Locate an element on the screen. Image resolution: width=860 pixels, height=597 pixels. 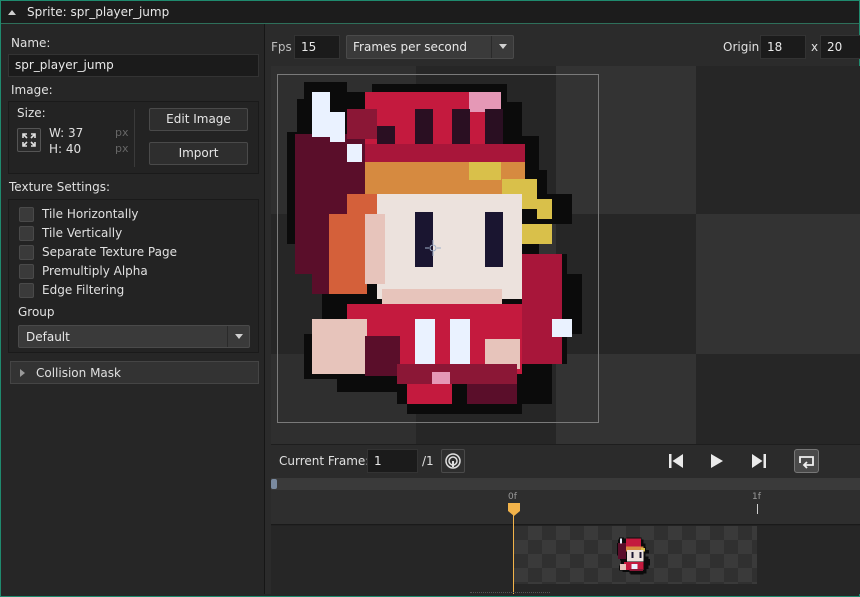
texture-settings-label: Texture Settings: is located at coordinates (60, 187).